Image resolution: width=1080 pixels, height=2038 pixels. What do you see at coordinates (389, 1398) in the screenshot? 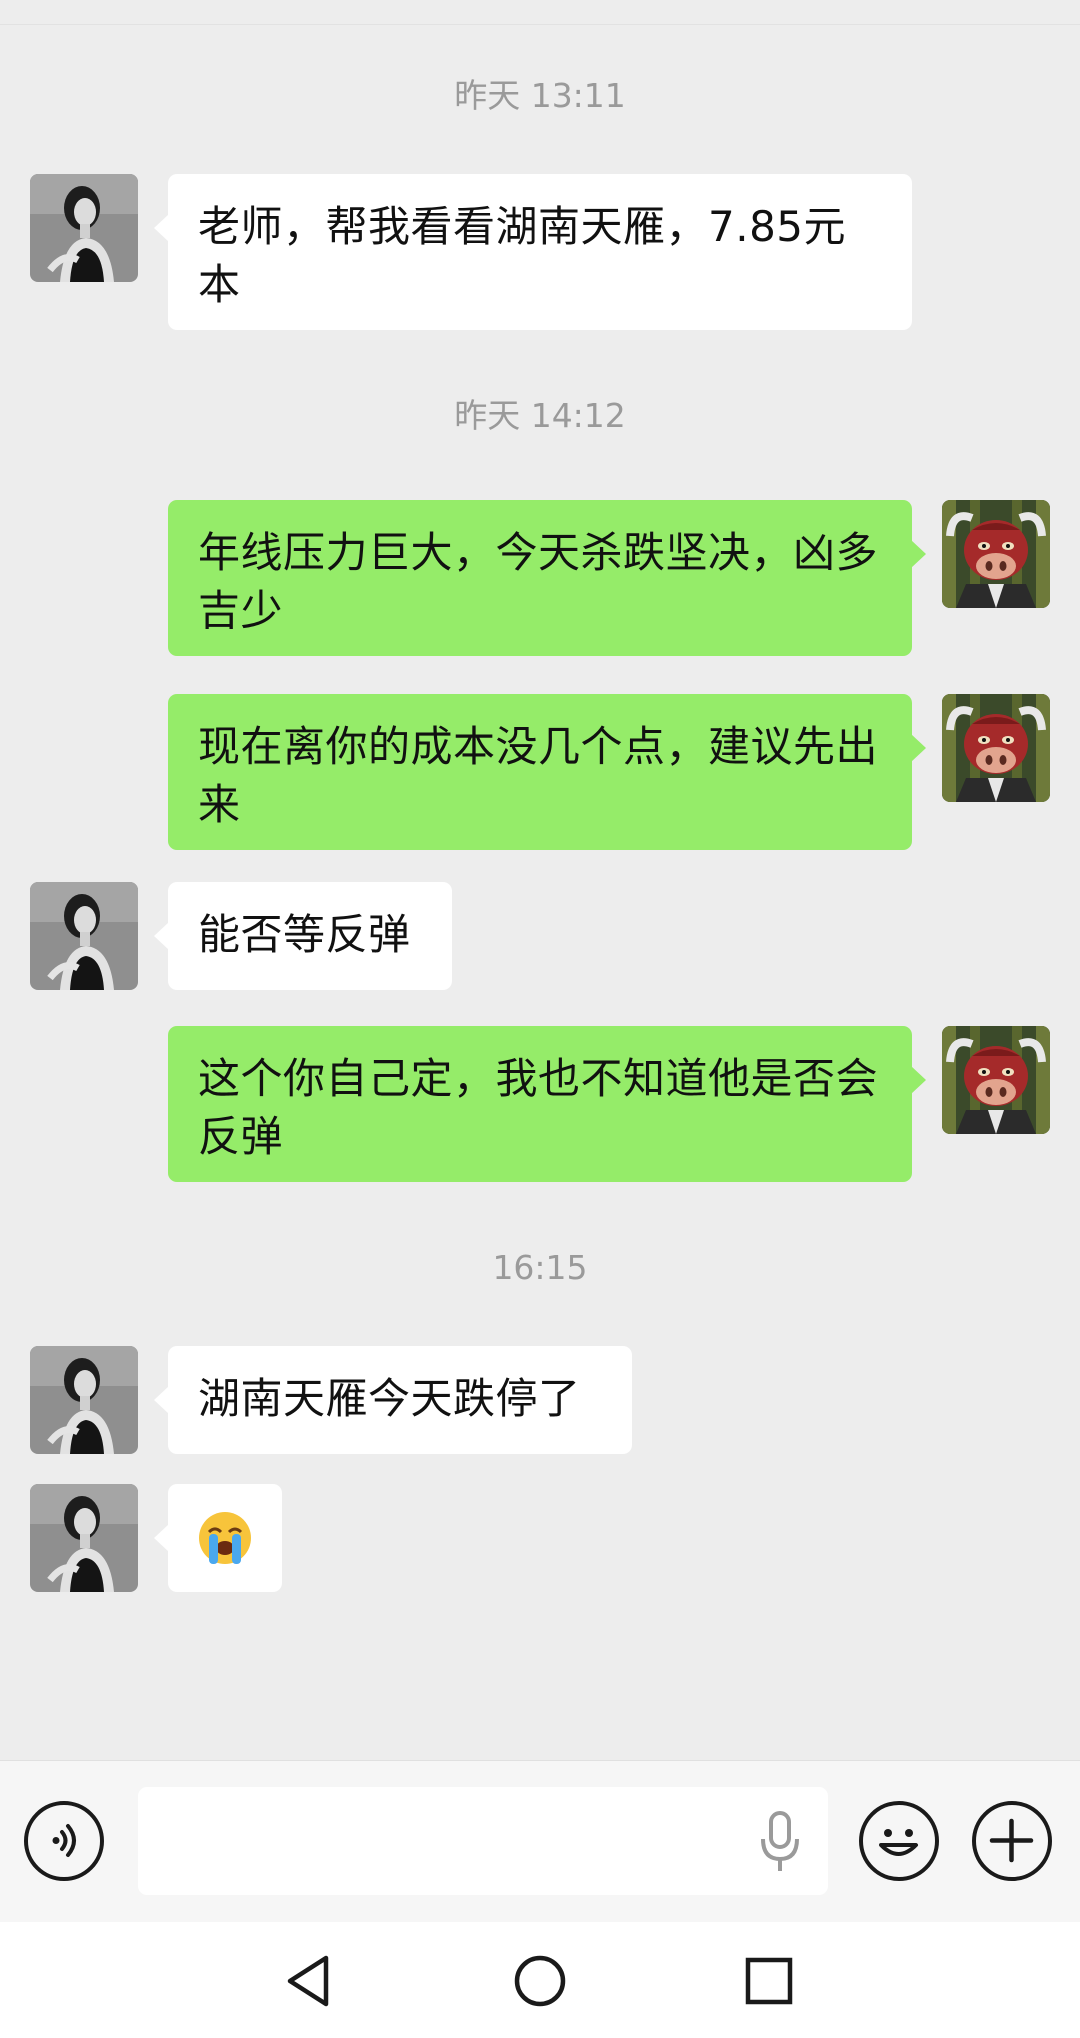
I see `message-text: 湖南天雁今天跌停了` at bounding box center [389, 1398].